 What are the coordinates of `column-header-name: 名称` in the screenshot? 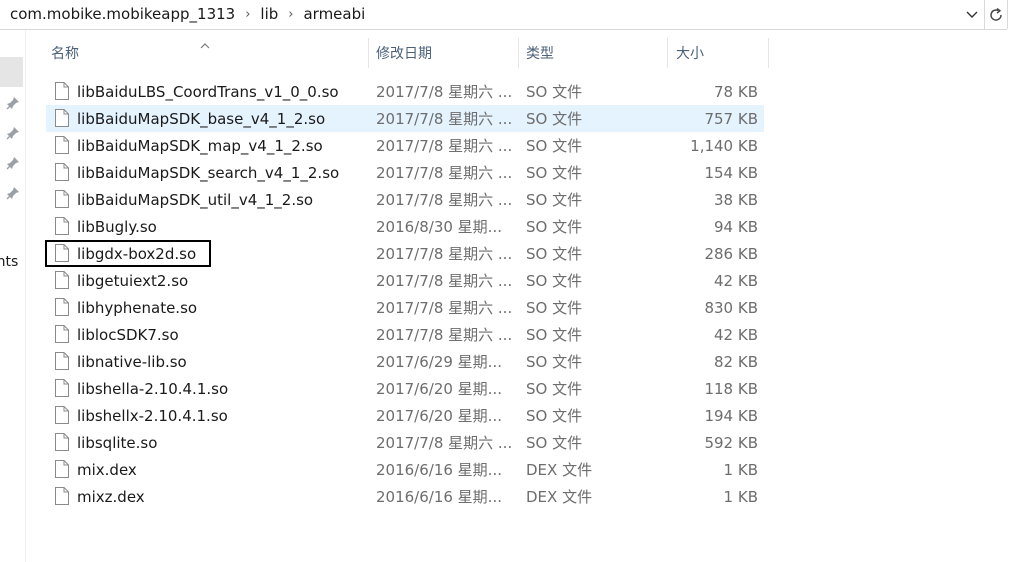 It's located at (208, 53).